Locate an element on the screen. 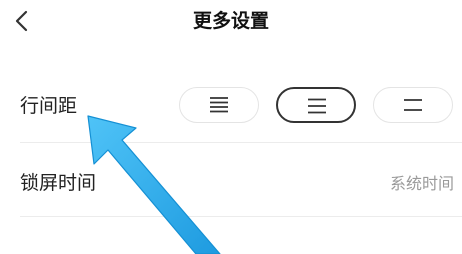  line-spacing-label: 行间距 is located at coordinates (49, 106).